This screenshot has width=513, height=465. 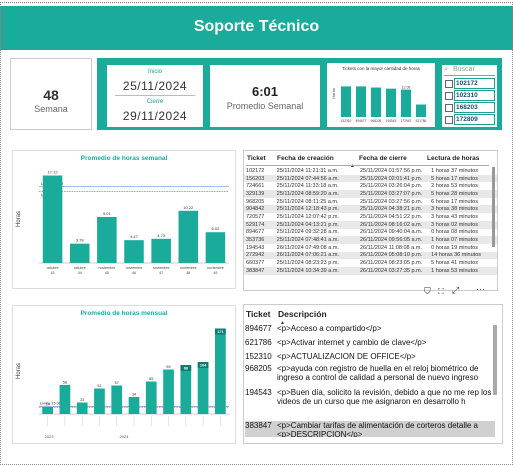 I want to click on top-tickets-y-label: Horas, so click(x=333, y=93).